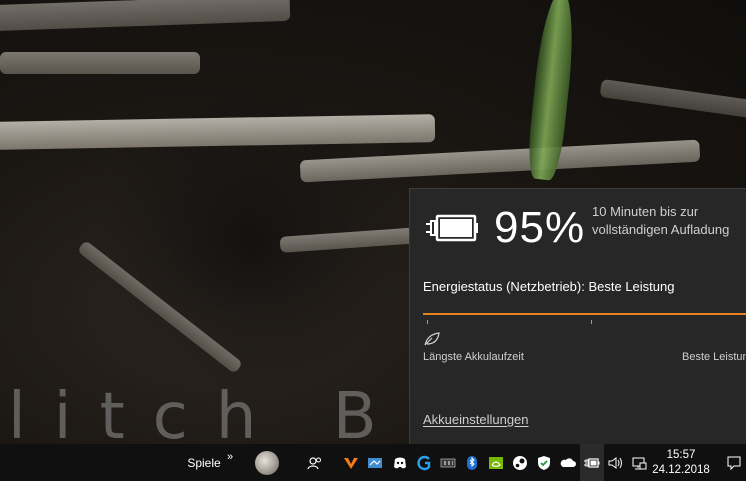 Image resolution: width=746 pixels, height=481 pixels. Describe the element at coordinates (204, 462) in the screenshot. I see `spiele-toolbar: Spiele` at that location.